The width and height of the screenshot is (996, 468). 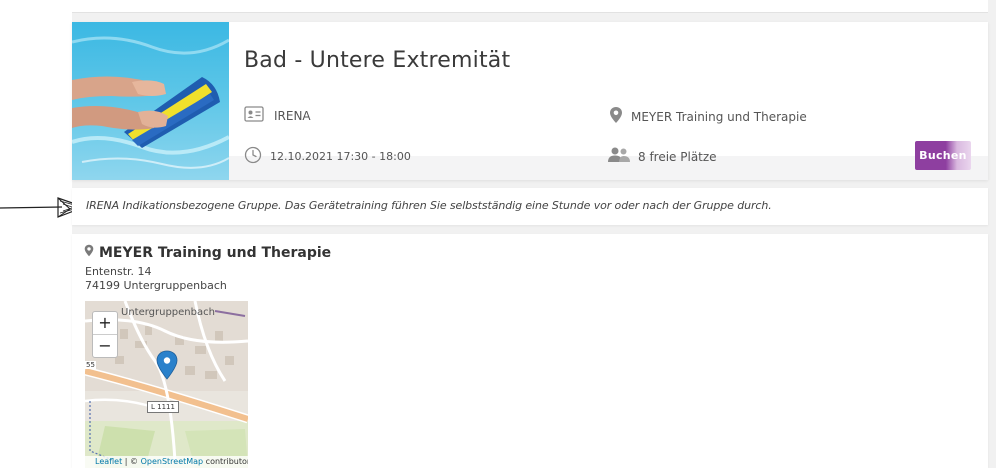 I want to click on zoom-in-button: +, so click(x=105, y=323).